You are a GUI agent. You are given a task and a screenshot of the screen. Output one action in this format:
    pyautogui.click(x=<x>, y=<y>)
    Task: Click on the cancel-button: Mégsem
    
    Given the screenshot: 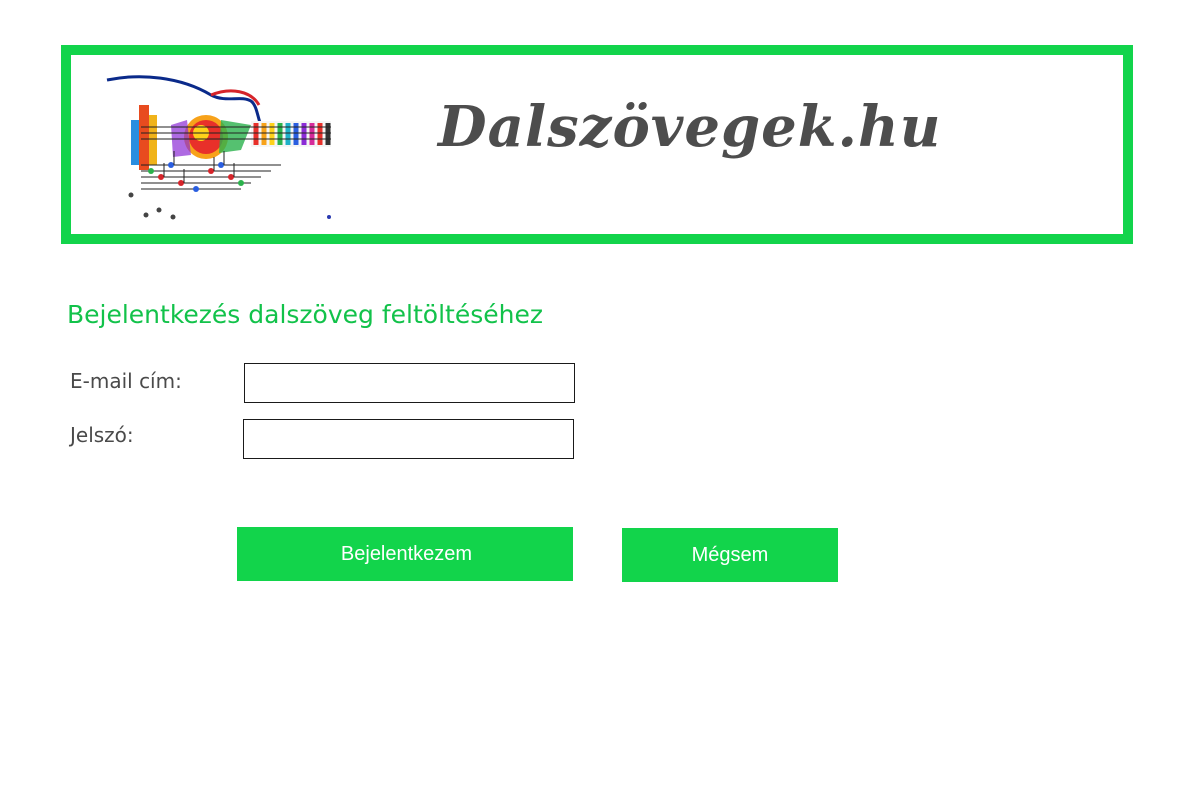 What is the action you would take?
    pyautogui.click(x=730, y=555)
    